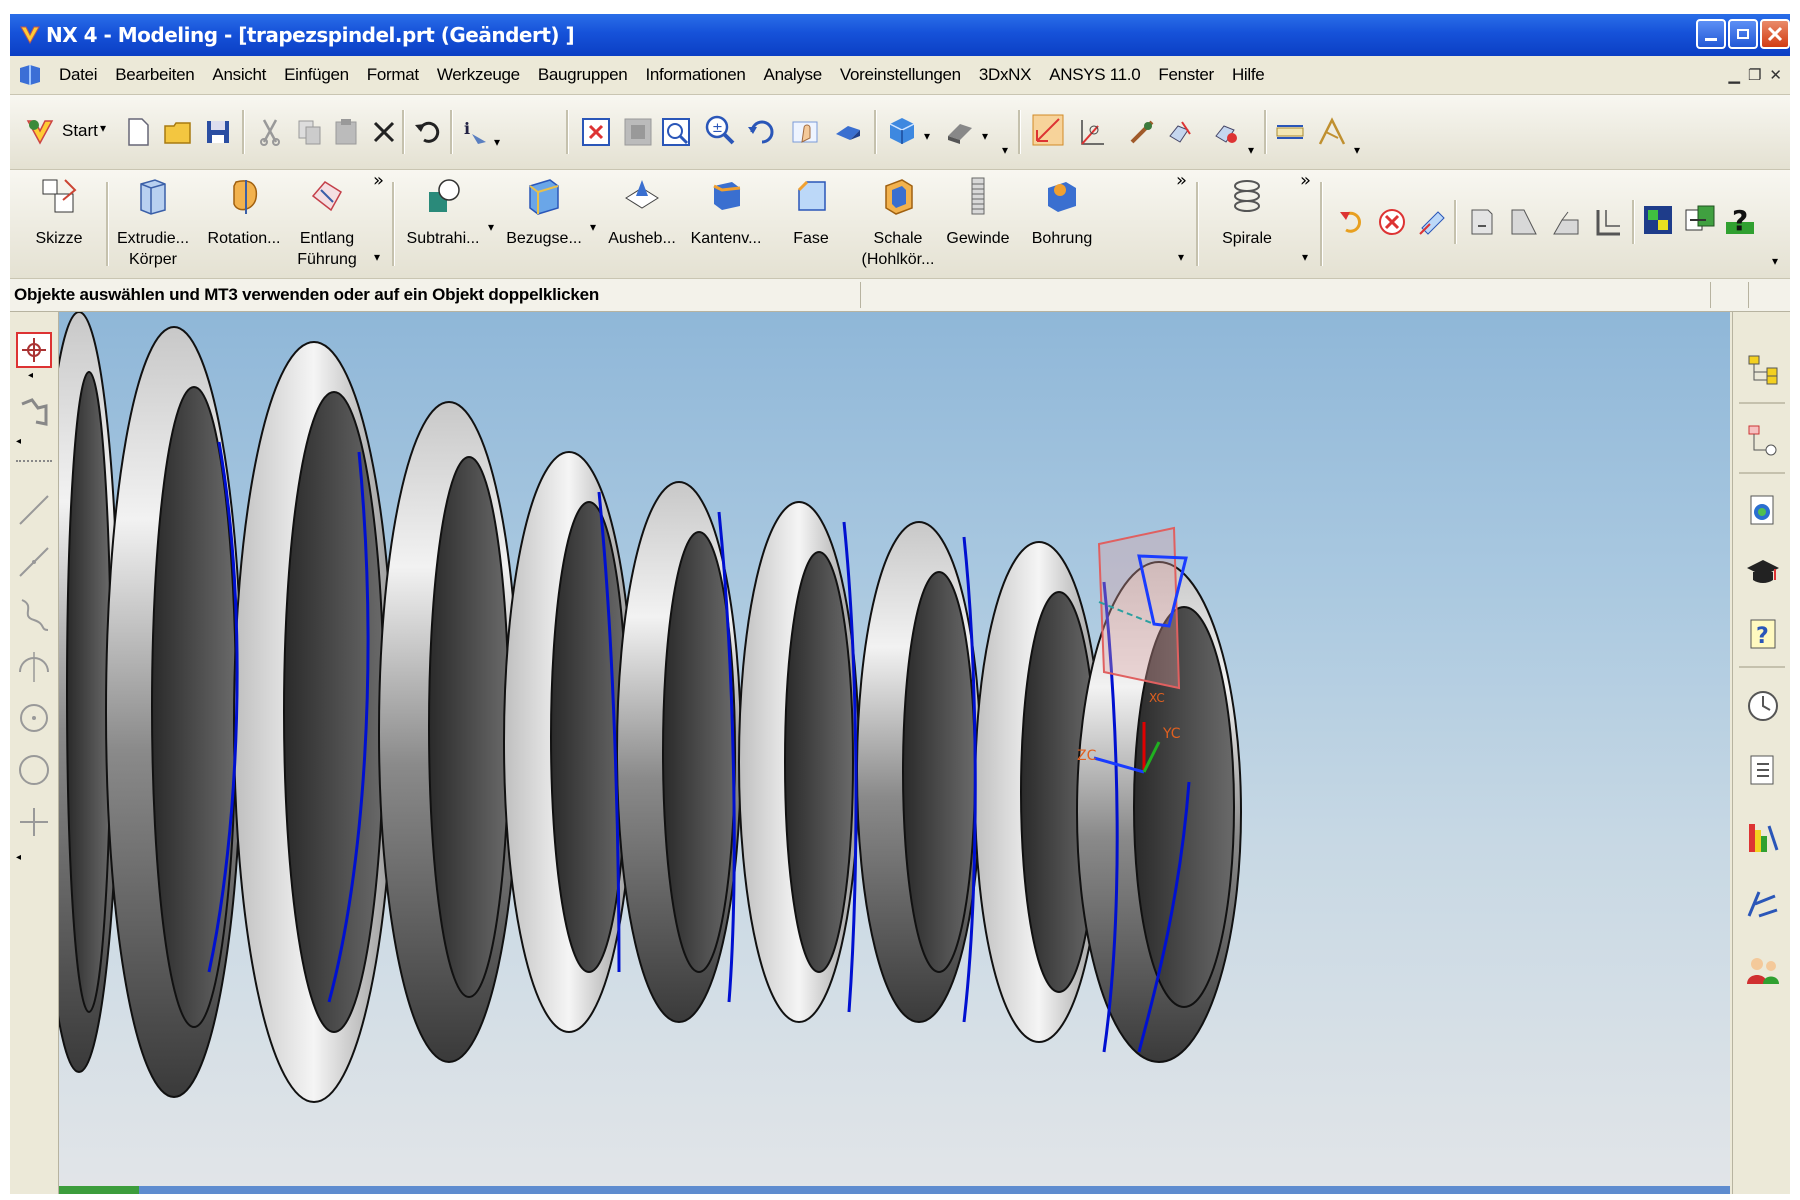 The image size is (1800, 1200). What do you see at coordinates (762, 132) in the screenshot?
I see `rotate-icon` at bounding box center [762, 132].